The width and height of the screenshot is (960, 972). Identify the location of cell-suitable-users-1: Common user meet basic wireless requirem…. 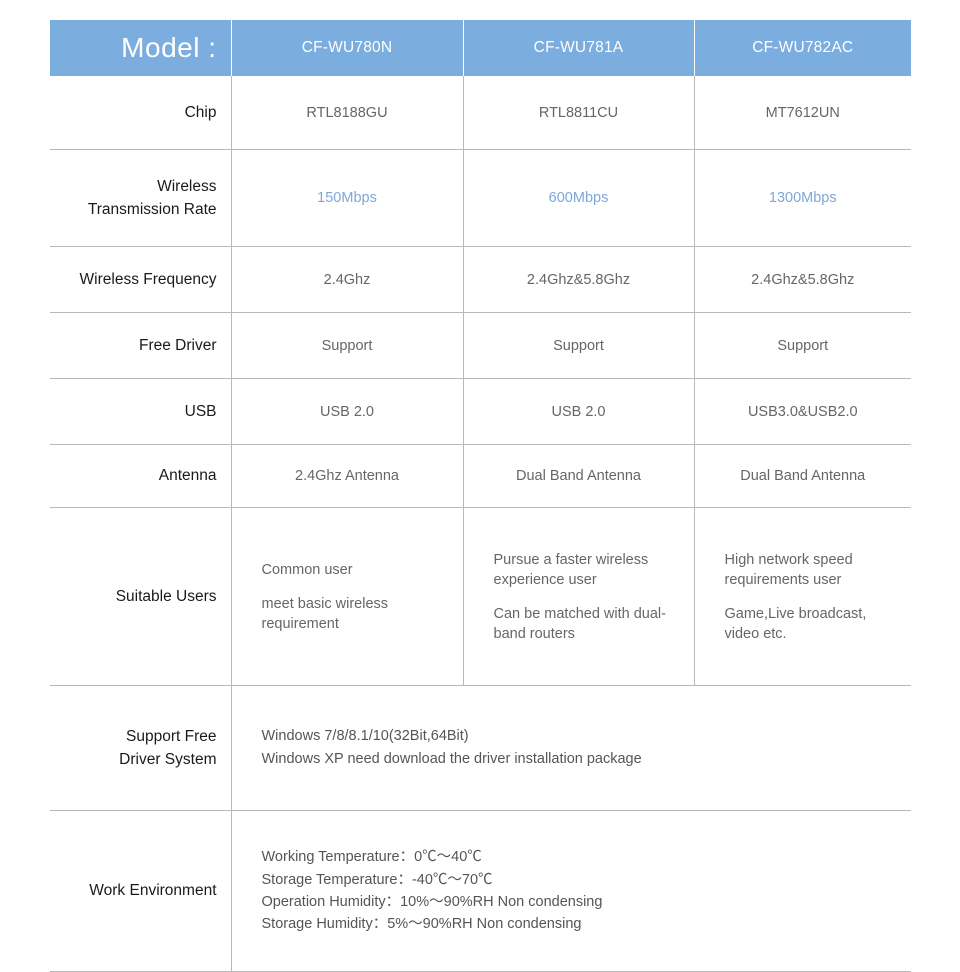
(347, 596).